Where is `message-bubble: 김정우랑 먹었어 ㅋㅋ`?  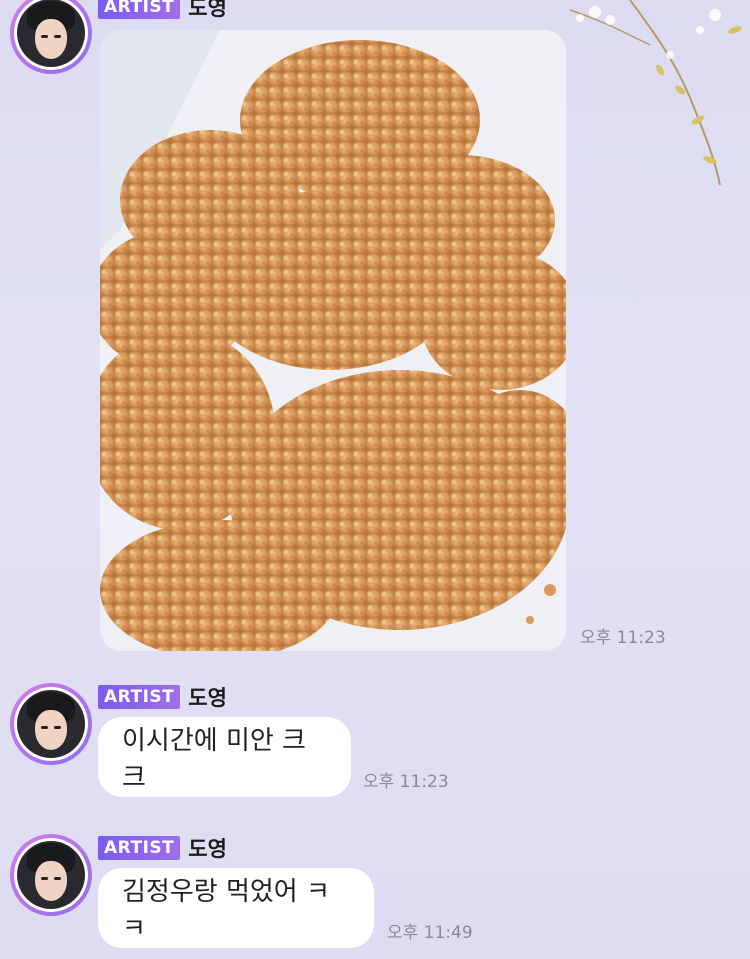 message-bubble: 김정우랑 먹었어 ㅋㅋ is located at coordinates (236, 908).